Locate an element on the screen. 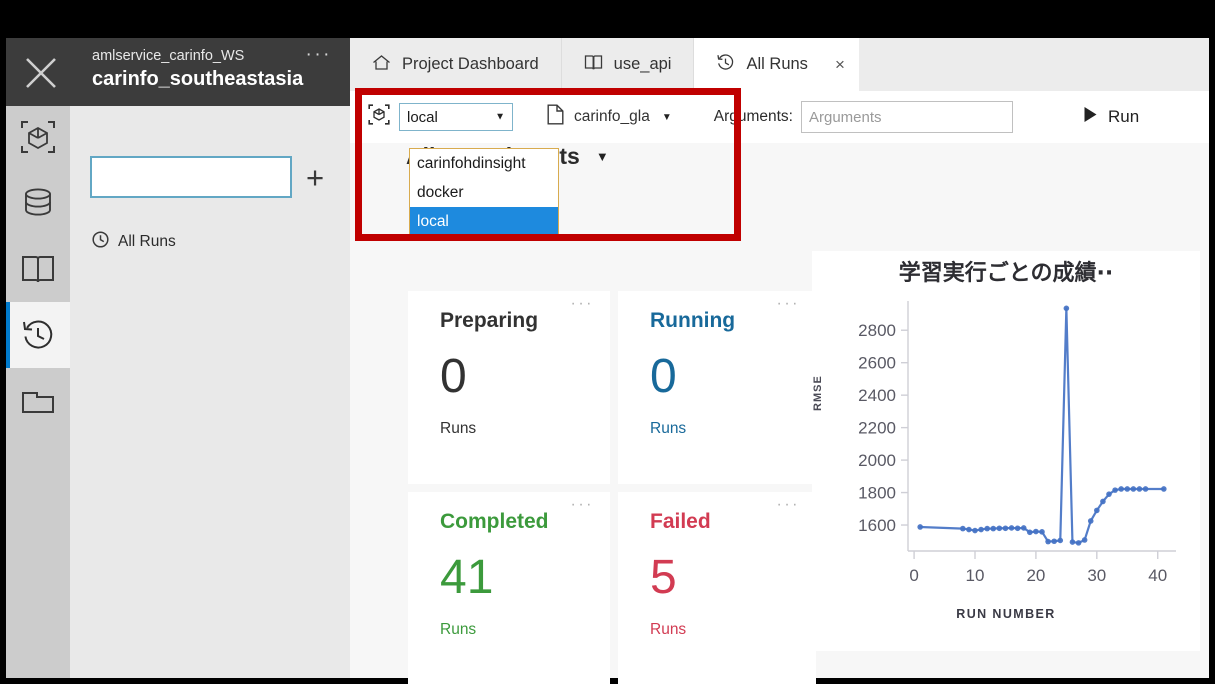  compute-target-selector: local ▼ carinfohdinsight docker local is located at coordinates (463, 170).